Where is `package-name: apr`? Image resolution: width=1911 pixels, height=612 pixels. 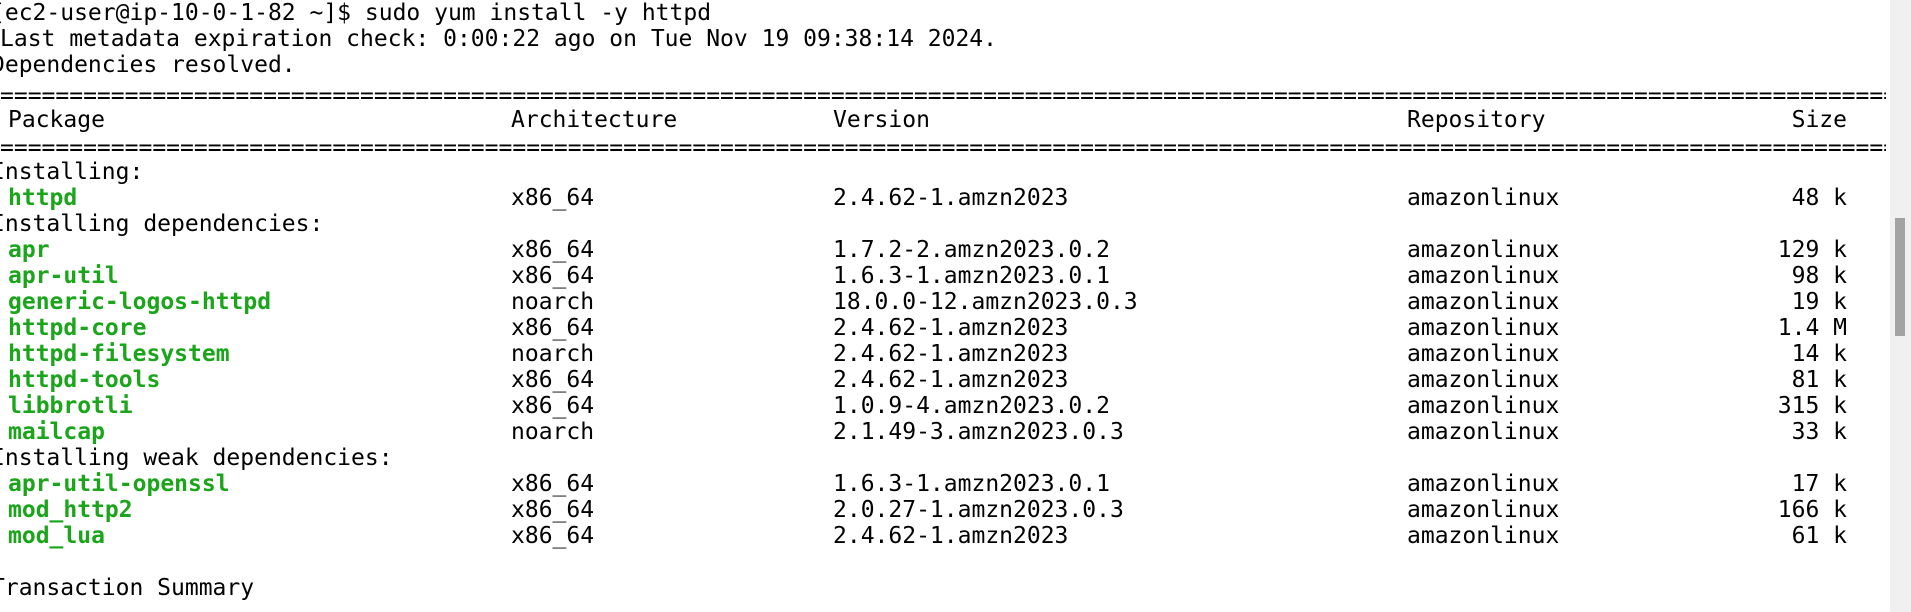
package-name: apr is located at coordinates (29, 250).